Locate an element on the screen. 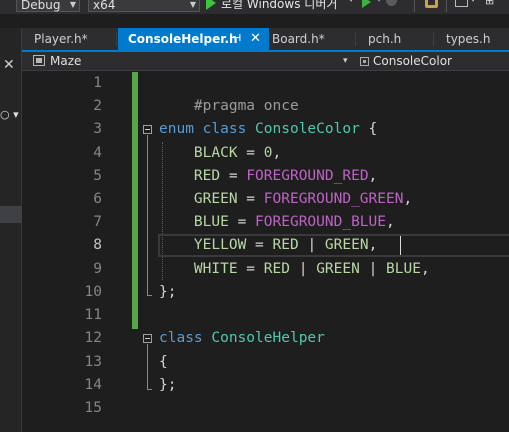 This screenshot has height=432, width=509. code-line-6: GREEN = FOREGROUND_GREEN, is located at coordinates (285, 199).